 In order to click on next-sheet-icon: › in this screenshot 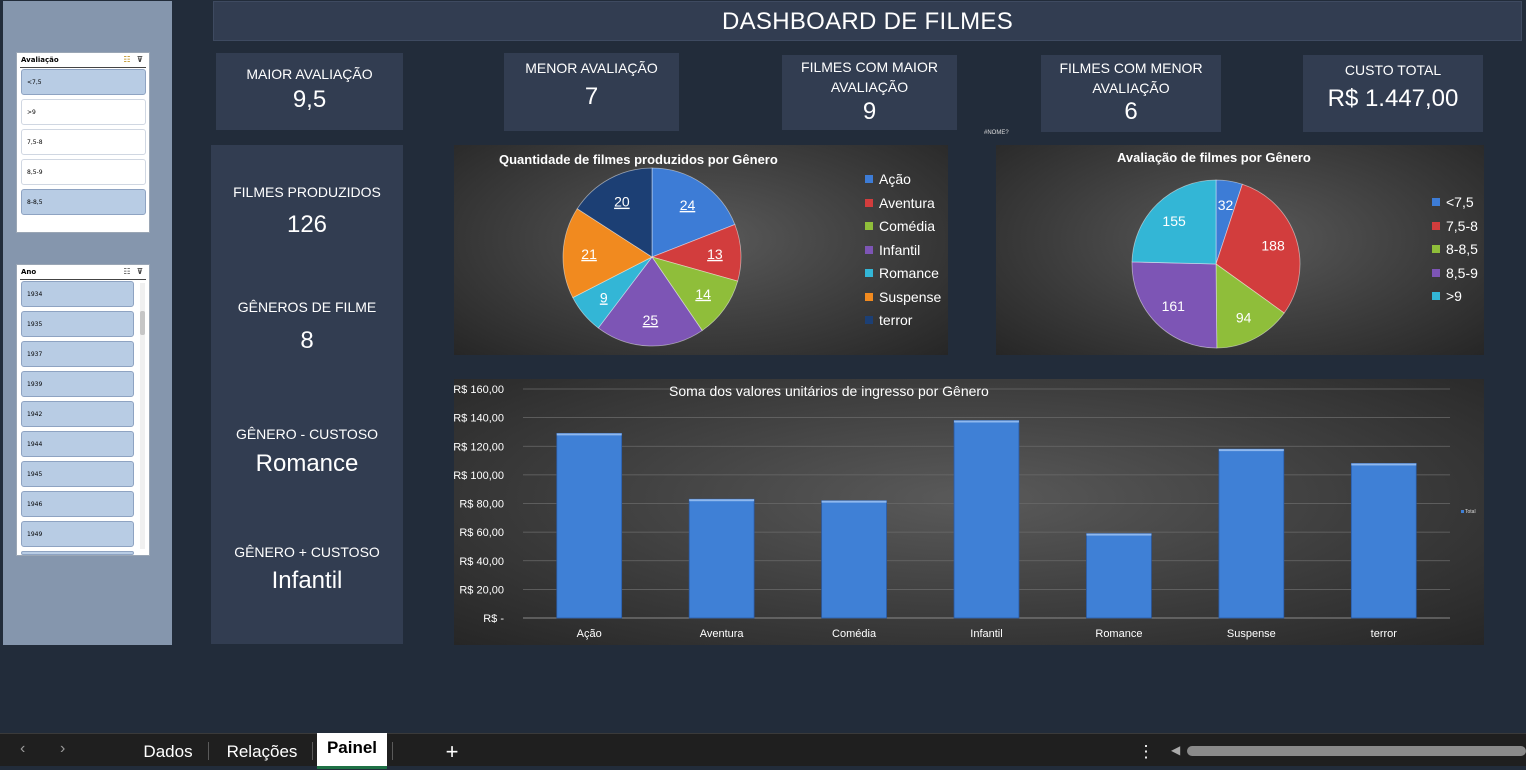, I will do `click(62, 749)`.